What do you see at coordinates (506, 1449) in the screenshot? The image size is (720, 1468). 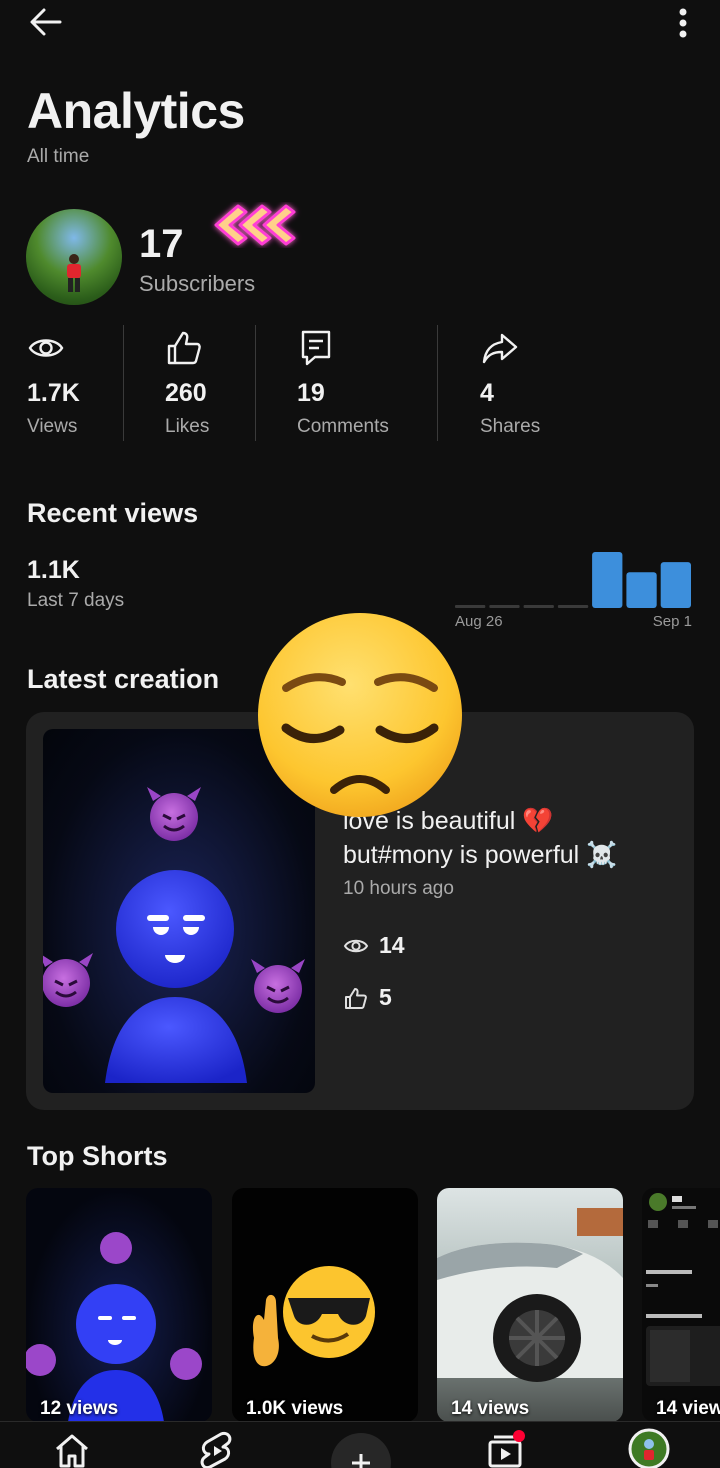 I see `subscriptions-icon` at bounding box center [506, 1449].